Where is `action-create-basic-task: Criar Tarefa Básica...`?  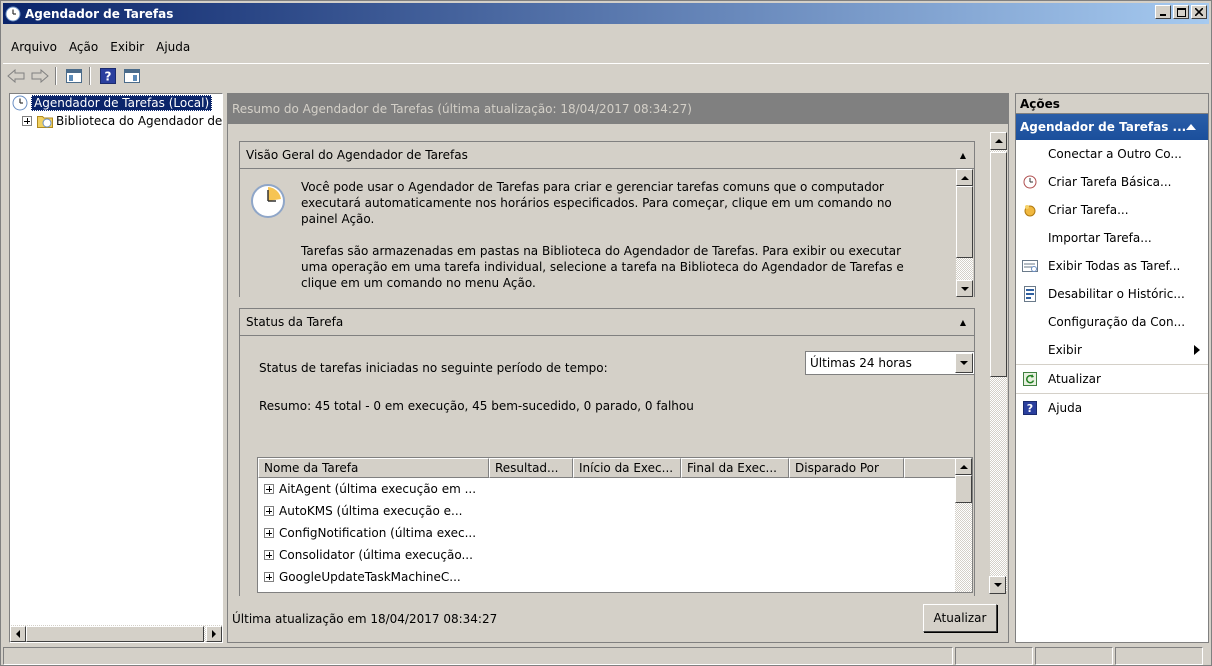
action-create-basic-task: Criar Tarefa Básica... is located at coordinates (1112, 182).